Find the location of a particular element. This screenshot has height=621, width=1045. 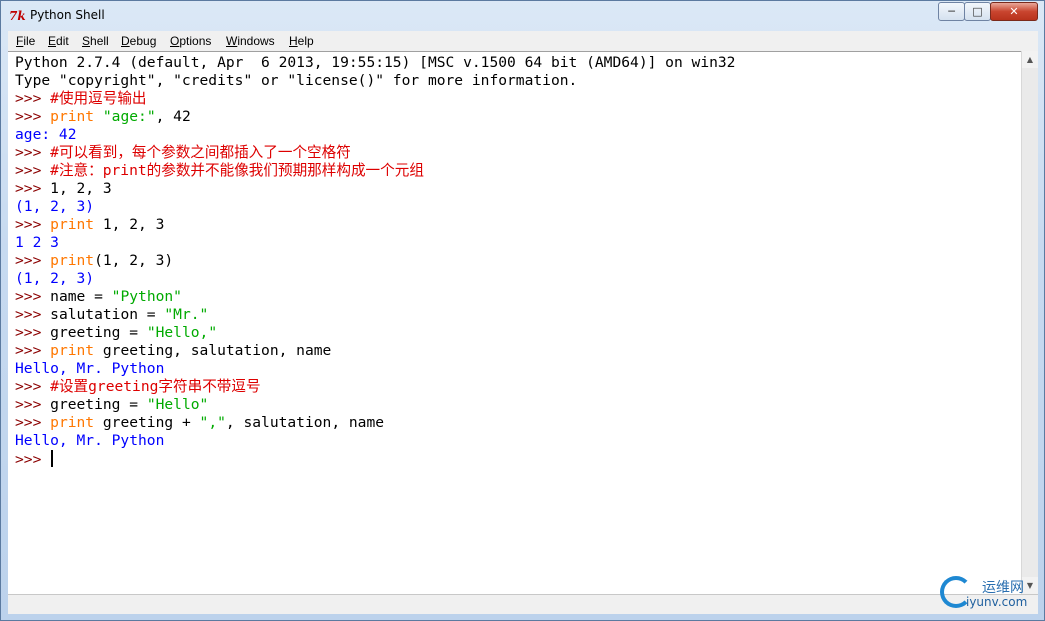

shell-token-str: "Hello," is located at coordinates (182, 332).